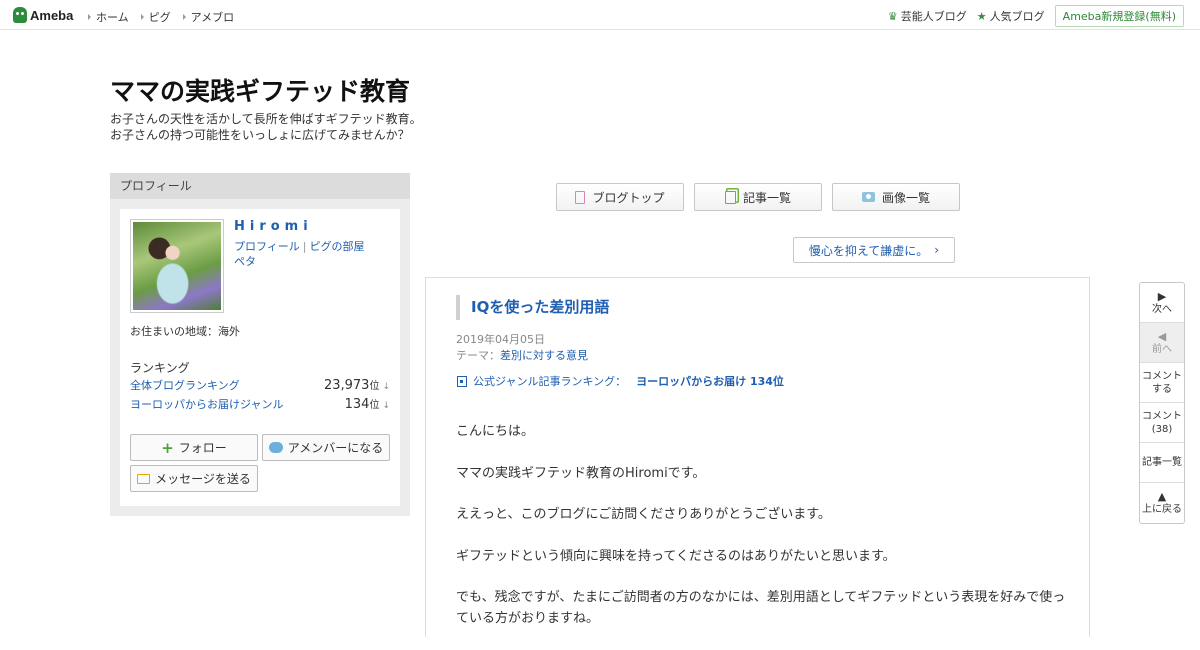 The height and width of the screenshot is (650, 1200). I want to click on side-toolbar: ▶ 次へ ◀ 前へ コメント する コメント (38) 記事一覧 ▲ 上に戻る, so click(1162, 403).